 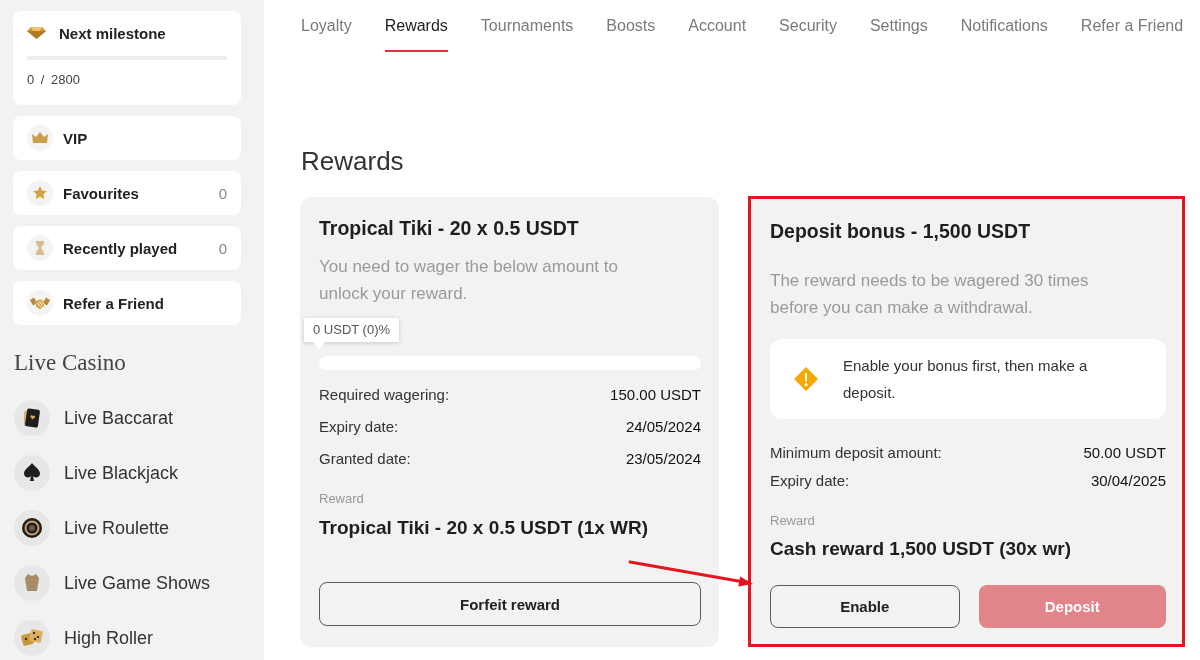 What do you see at coordinates (365, 458) in the screenshot?
I see `detail-label: Granted date:` at bounding box center [365, 458].